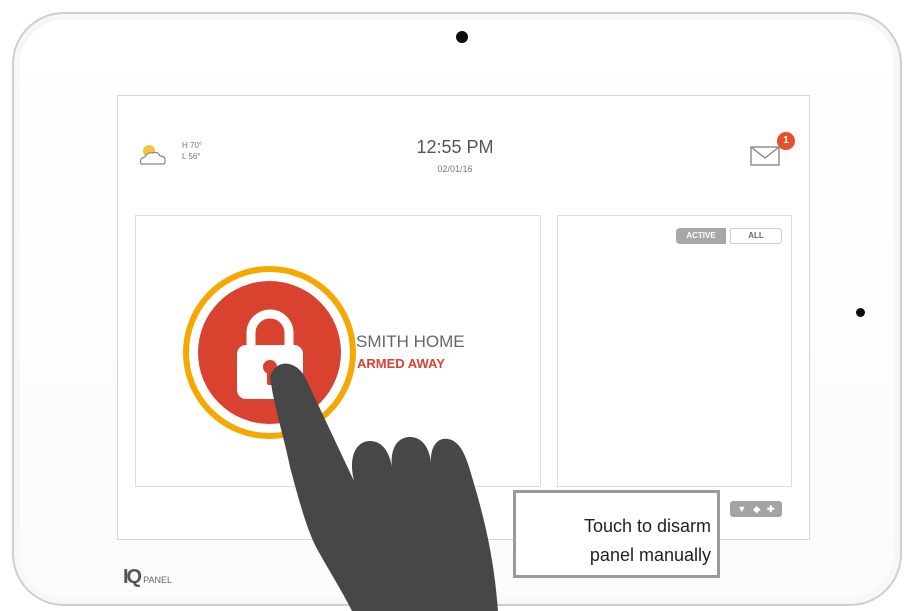 The height and width of the screenshot is (611, 909). I want to click on instruction-callout: Touch to disarm panel manually, so click(616, 534).